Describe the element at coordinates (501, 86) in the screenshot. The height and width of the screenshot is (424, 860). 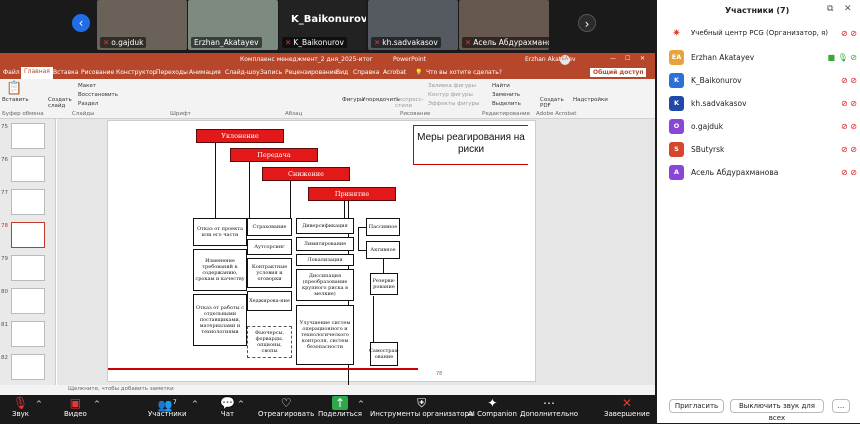
I see `find-button: Найти` at that location.